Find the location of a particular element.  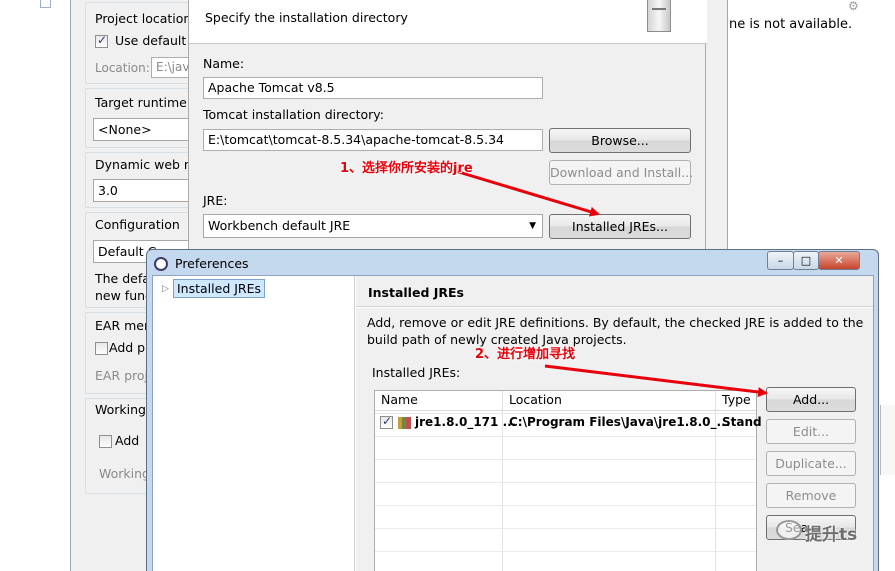

add-to-working-sets-checkbox is located at coordinates (105, 441).